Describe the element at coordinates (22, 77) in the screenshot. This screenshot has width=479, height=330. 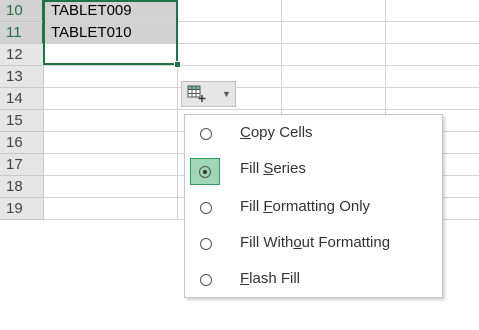
I see `row-header: 13` at that location.